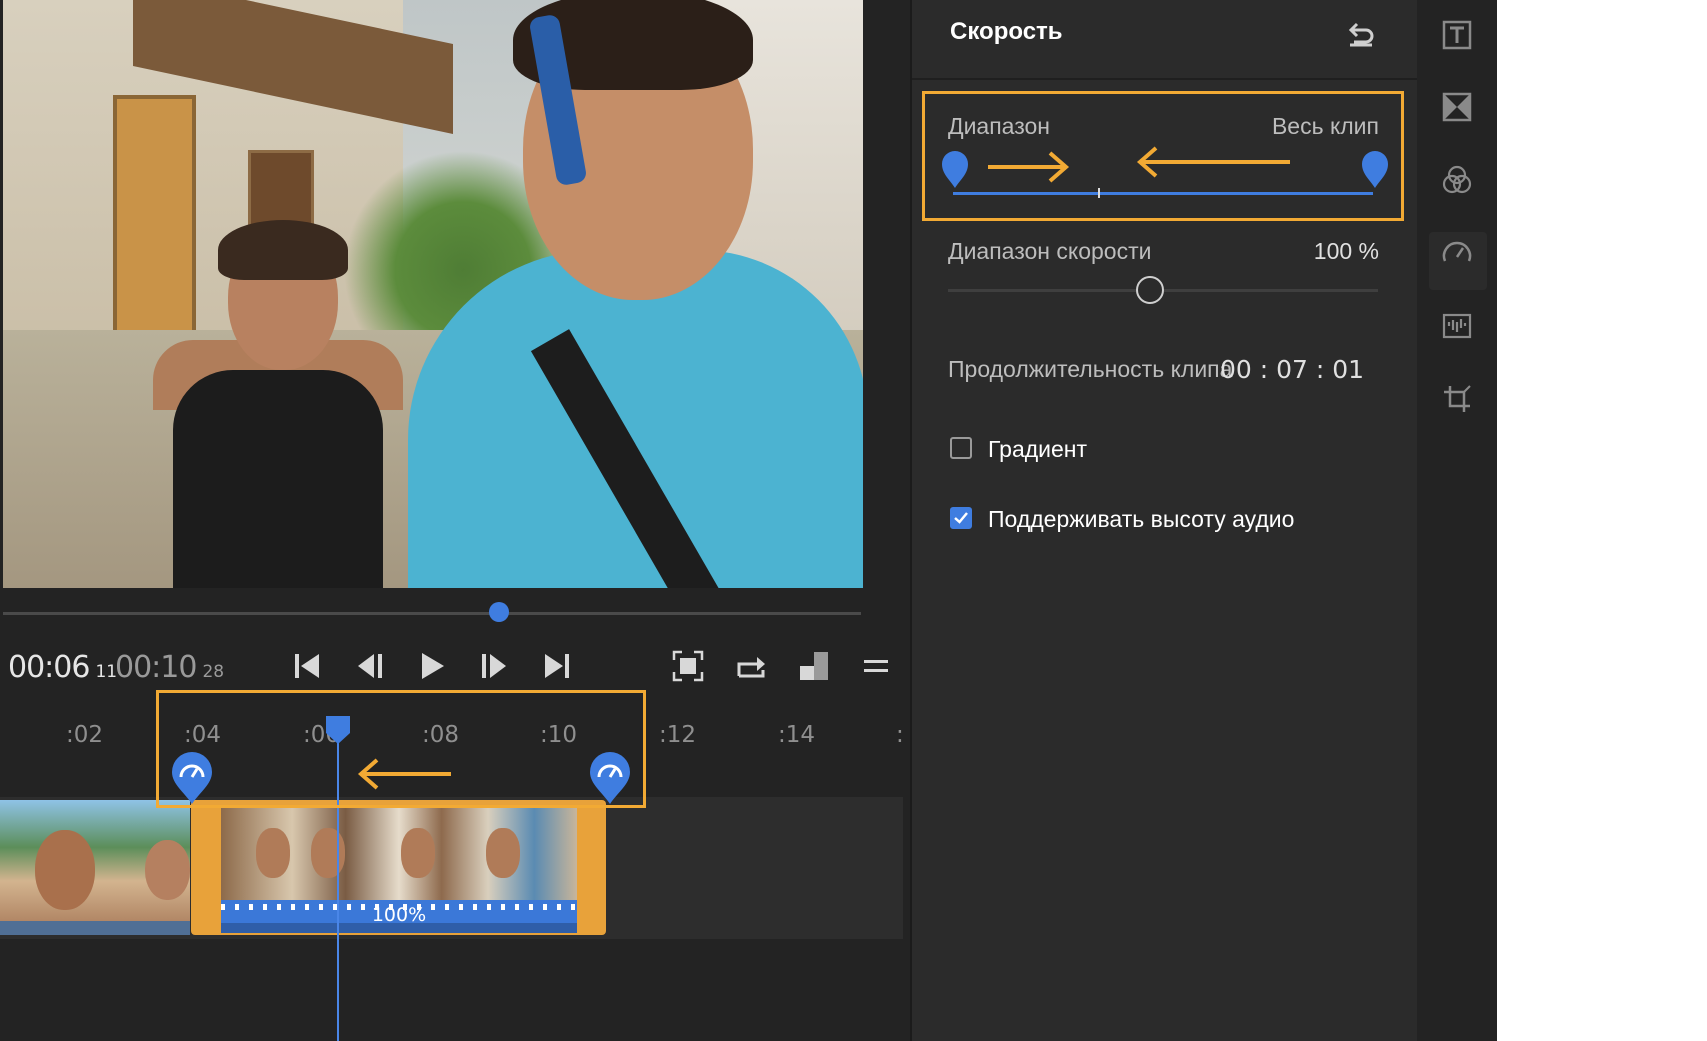  I want to click on range-end-handle, so click(1375, 170).